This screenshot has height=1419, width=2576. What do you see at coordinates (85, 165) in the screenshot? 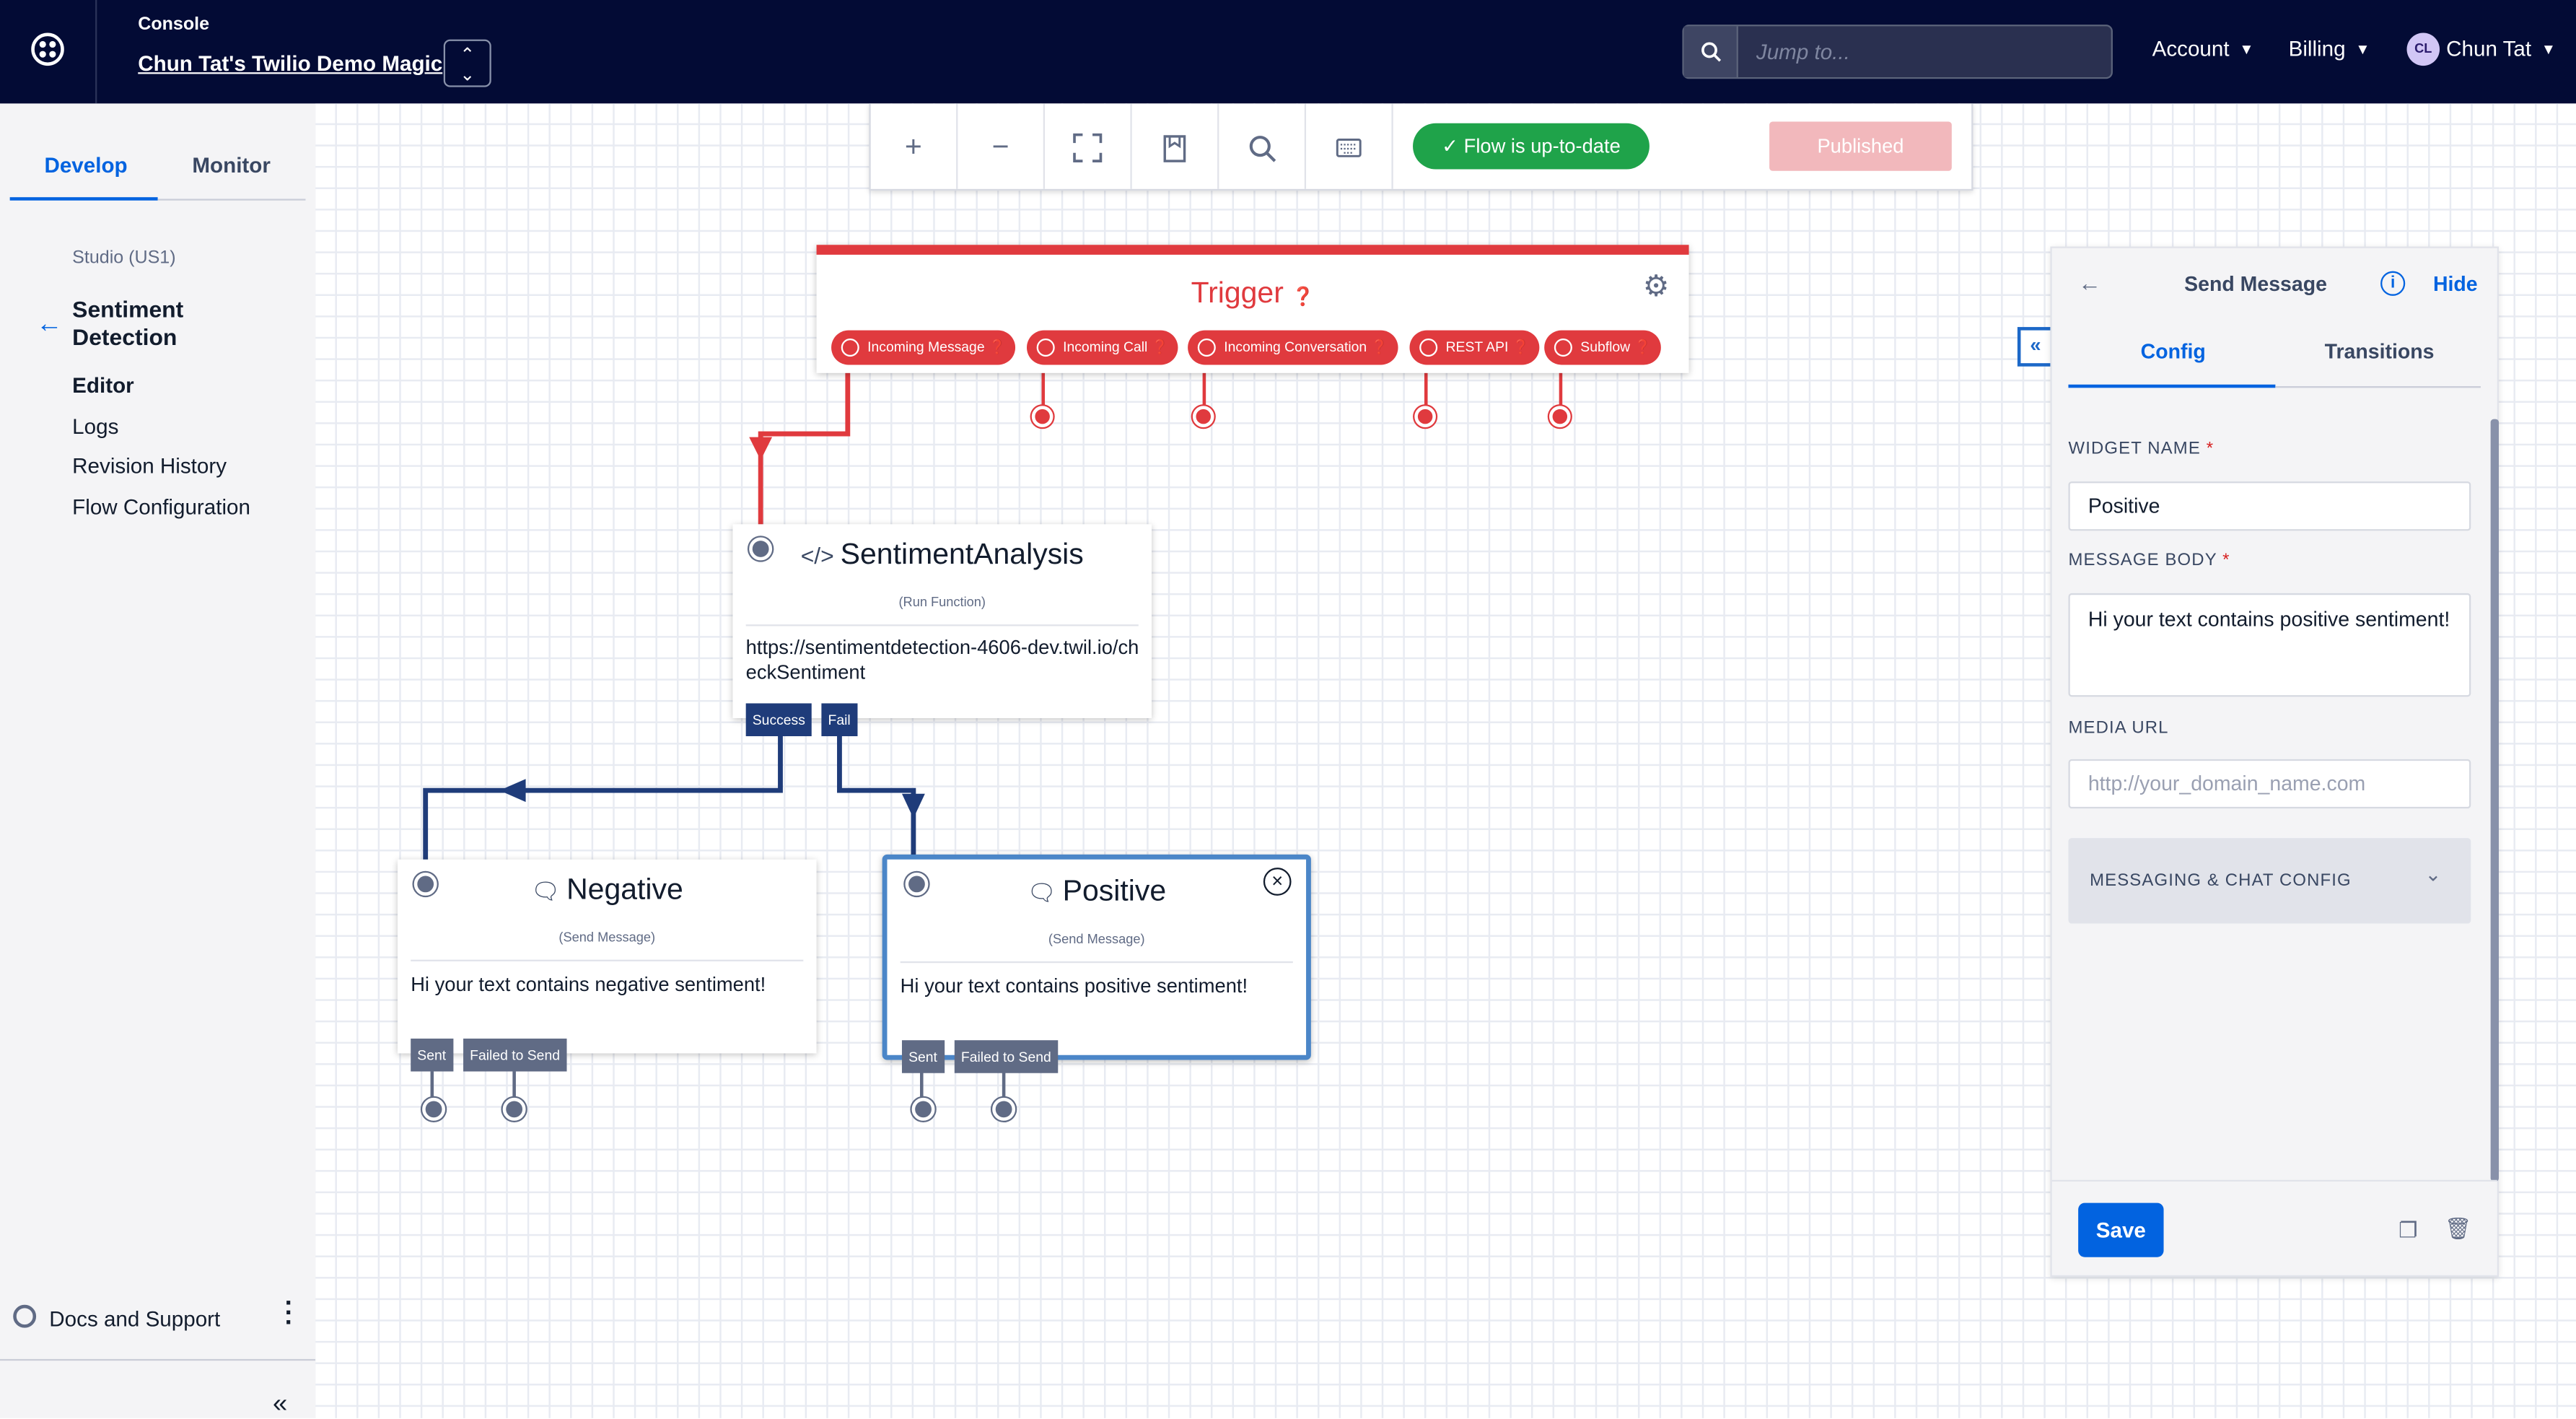
I see `tab-develop: Develop` at bounding box center [85, 165].